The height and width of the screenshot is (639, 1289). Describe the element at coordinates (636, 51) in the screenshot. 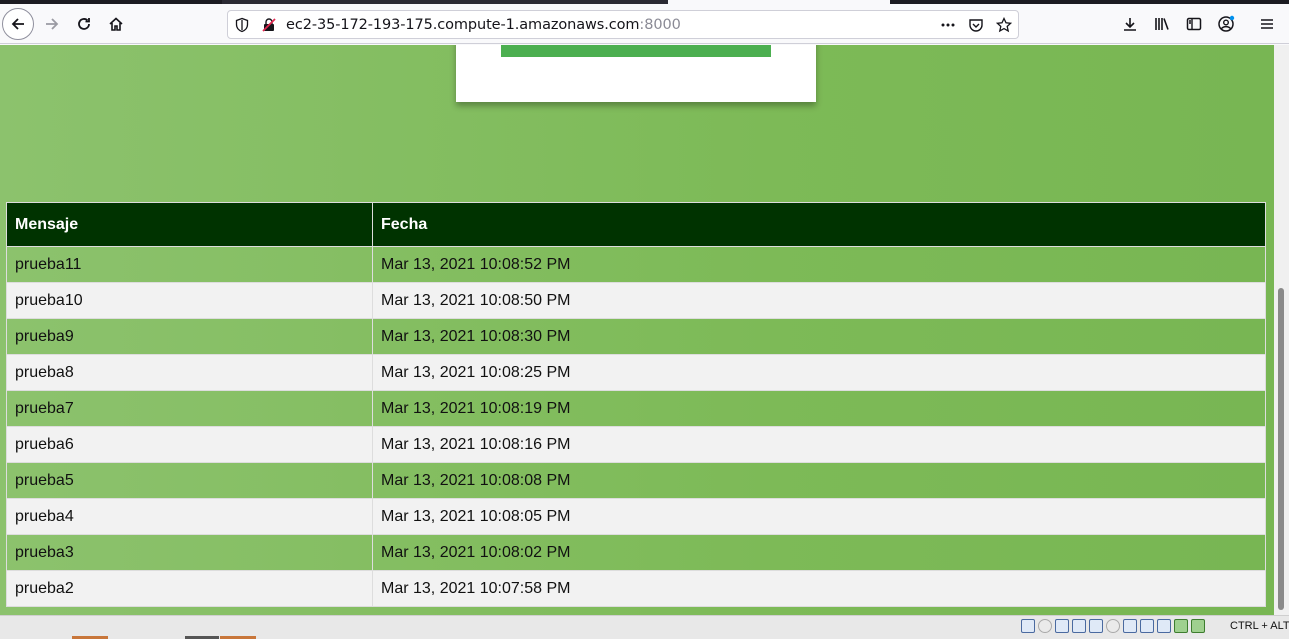

I see `submit-button` at that location.